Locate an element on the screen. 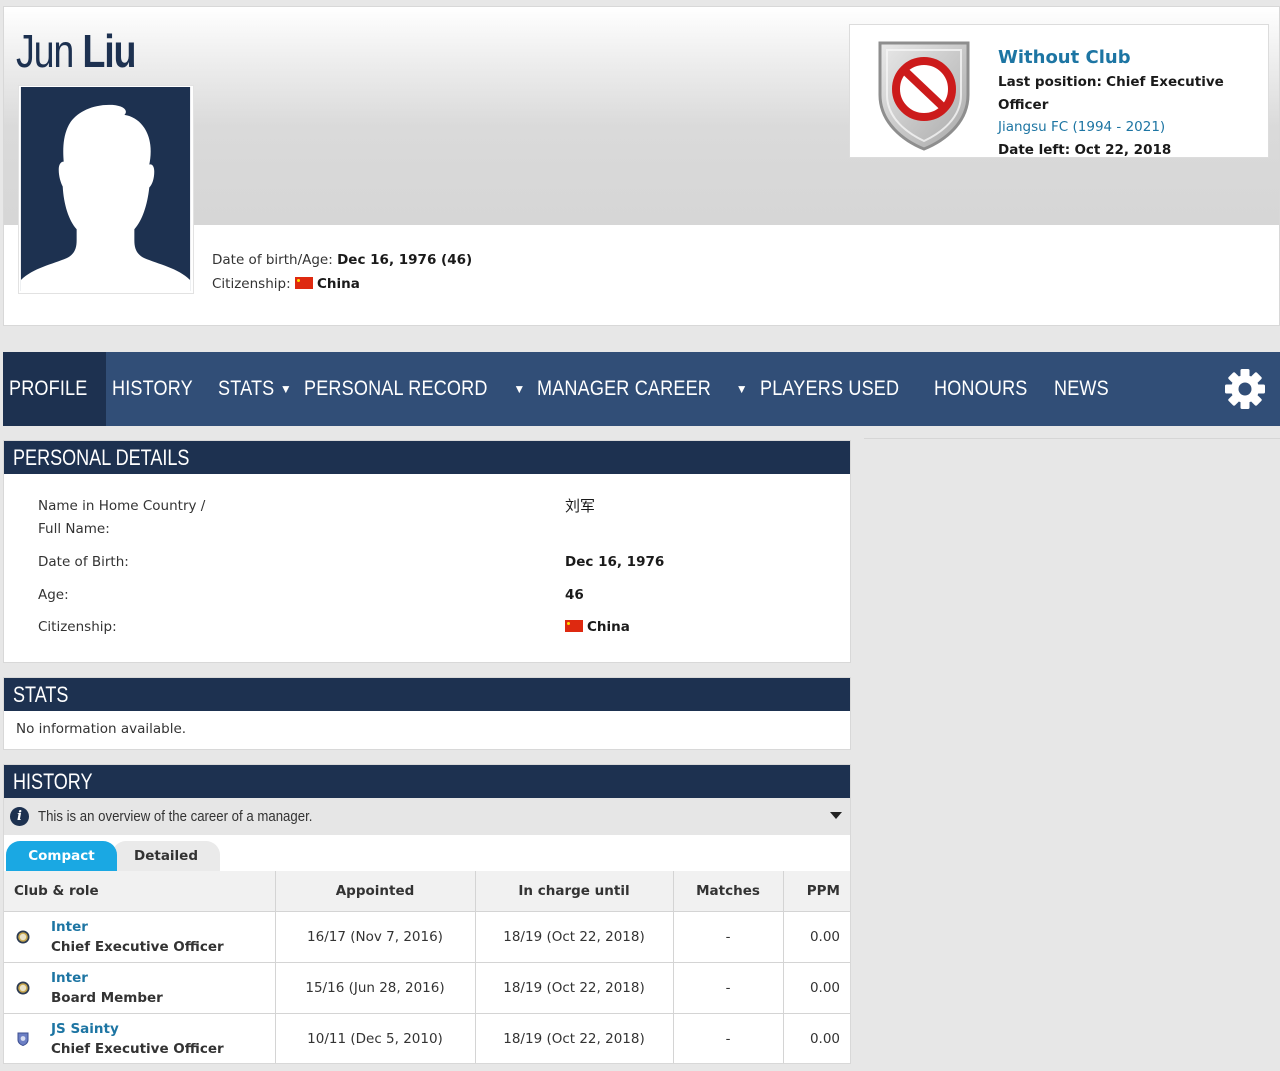 This screenshot has width=1280, height=1071. stats-empty-message: No information available. is located at coordinates (101, 729).